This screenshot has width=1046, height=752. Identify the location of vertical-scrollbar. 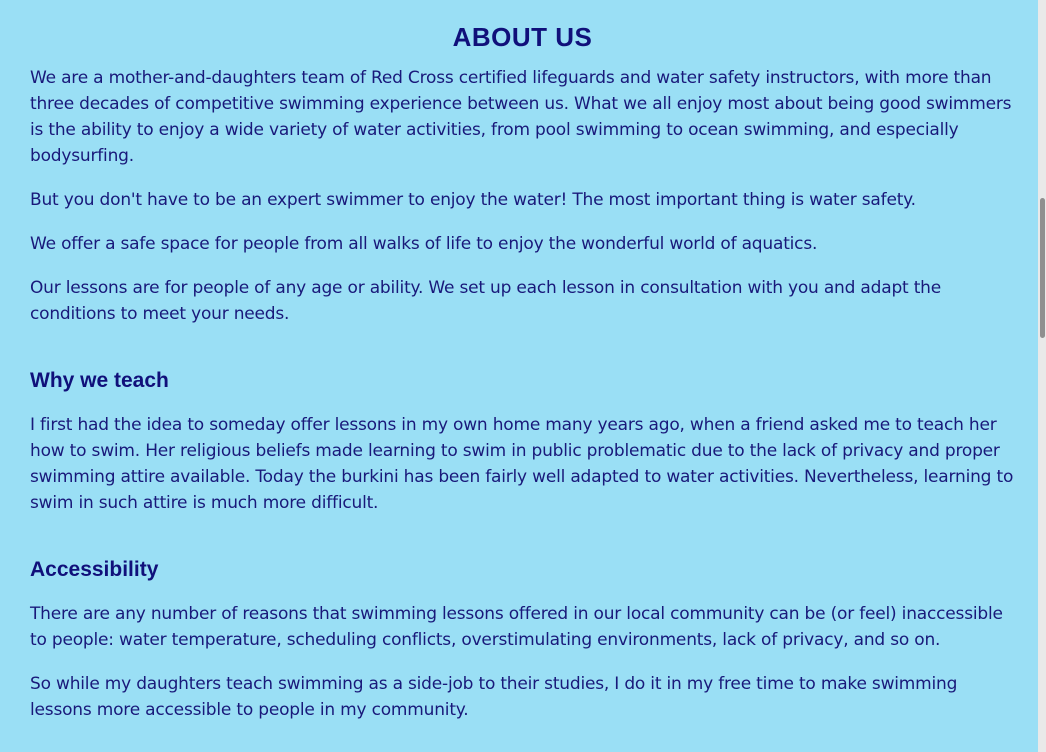
(1042, 376).